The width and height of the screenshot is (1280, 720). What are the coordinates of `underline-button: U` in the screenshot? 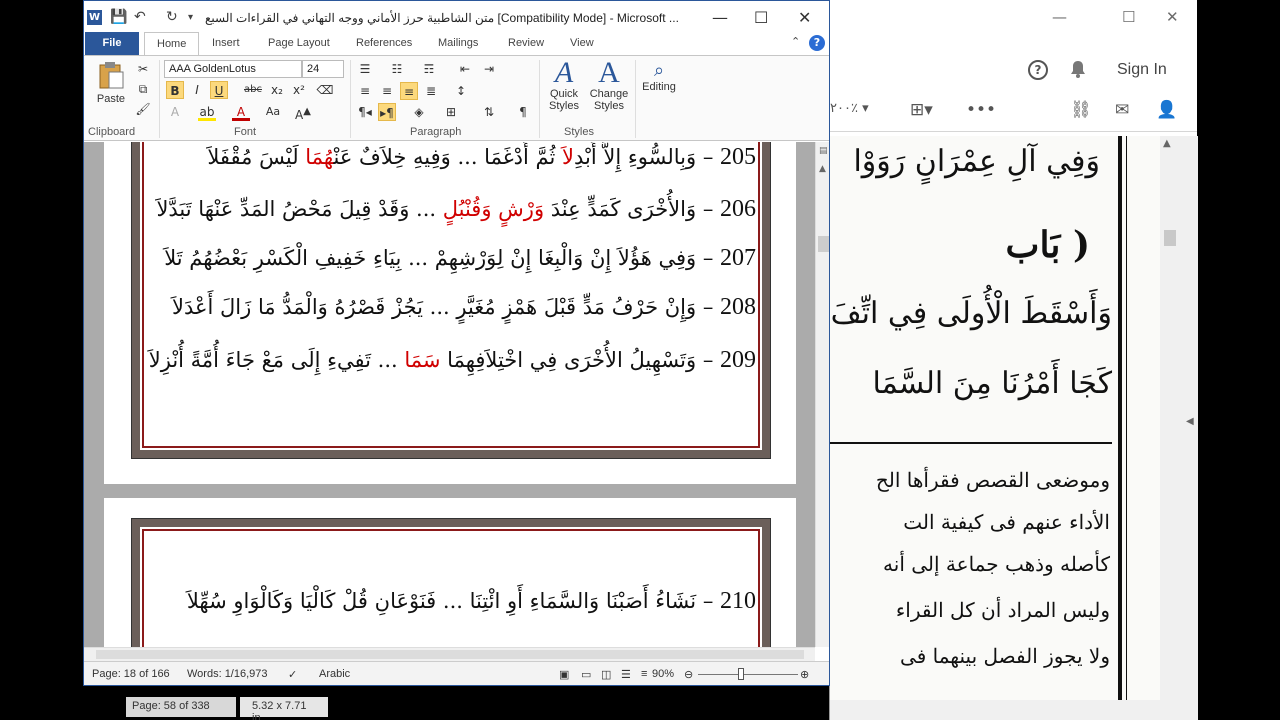 It's located at (219, 90).